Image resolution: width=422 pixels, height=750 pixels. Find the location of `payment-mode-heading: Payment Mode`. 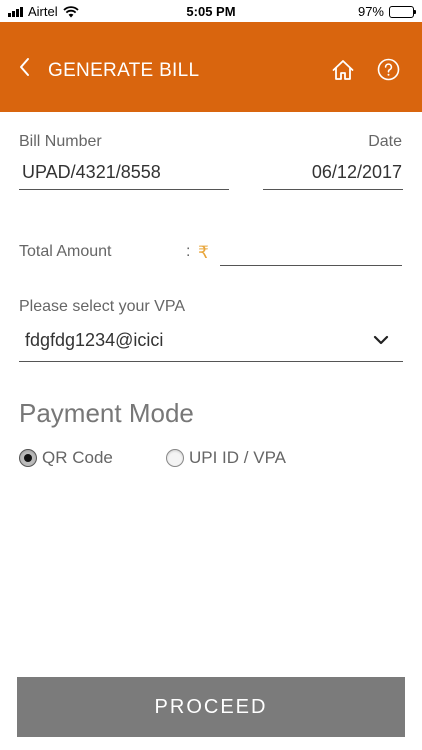

payment-mode-heading: Payment Mode is located at coordinates (106, 413).